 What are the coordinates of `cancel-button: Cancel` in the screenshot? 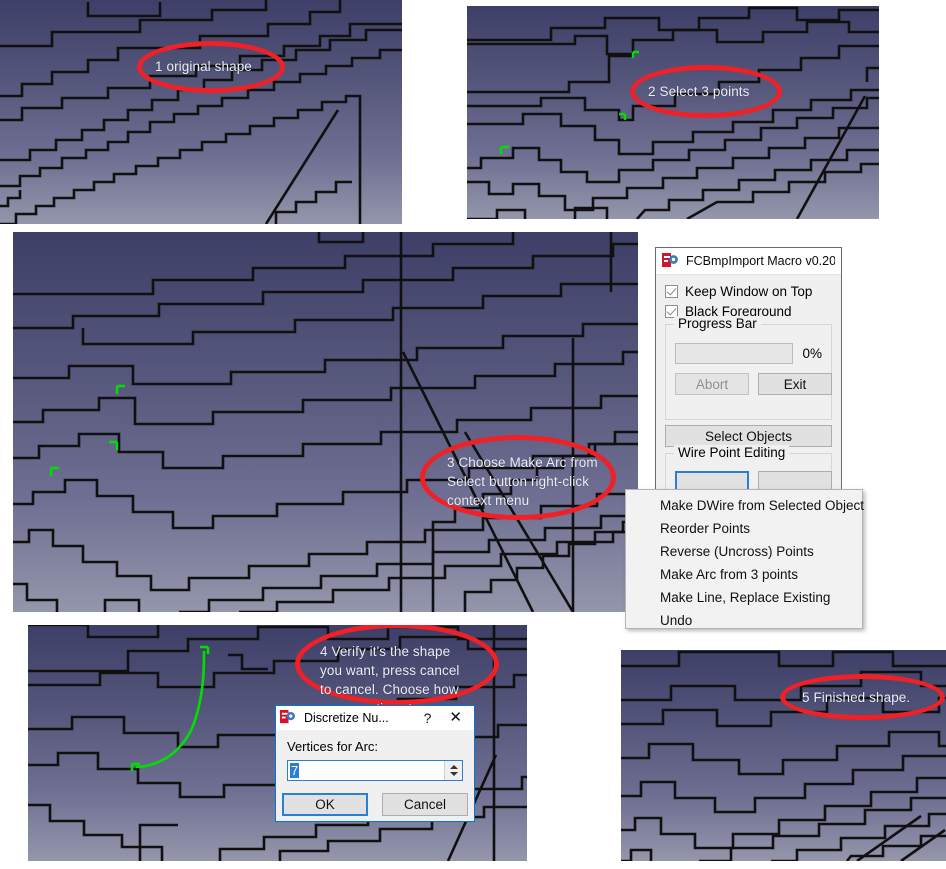 It's located at (425, 804).